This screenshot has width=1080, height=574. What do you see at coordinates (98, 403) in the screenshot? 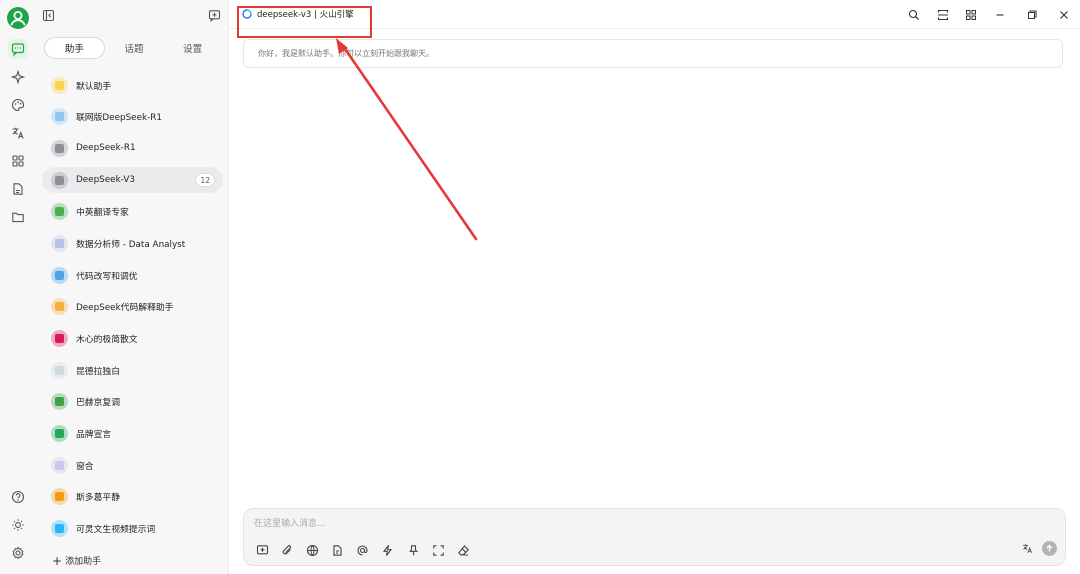
I see `assistant-label: 巴赫京复调` at bounding box center [98, 403].